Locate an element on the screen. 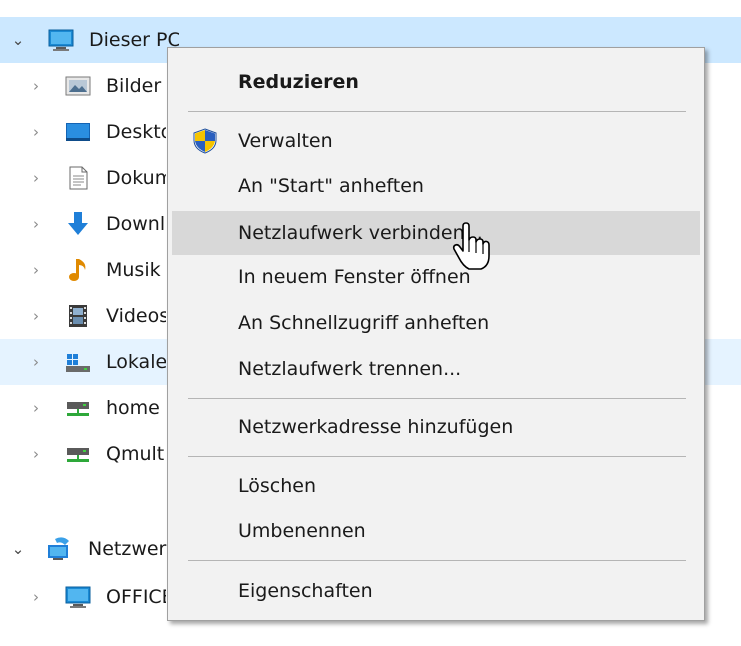 The image size is (741, 646). documents-folder-icon is located at coordinates (78, 178).